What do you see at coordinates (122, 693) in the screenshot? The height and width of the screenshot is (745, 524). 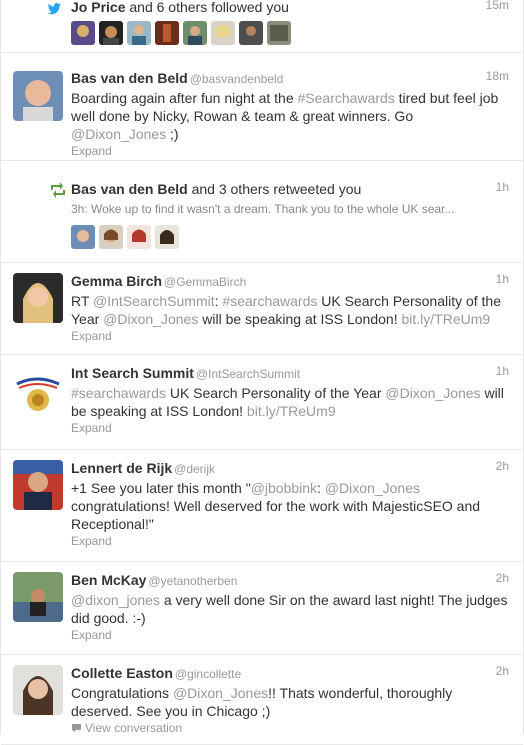 I see `tweet-text-segment: Congratulations` at bounding box center [122, 693].